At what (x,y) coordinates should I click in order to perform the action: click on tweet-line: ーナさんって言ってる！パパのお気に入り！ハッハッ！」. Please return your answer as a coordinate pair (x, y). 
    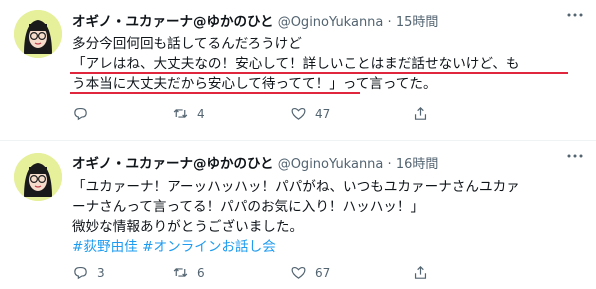
    Looking at the image, I should click on (248, 207).